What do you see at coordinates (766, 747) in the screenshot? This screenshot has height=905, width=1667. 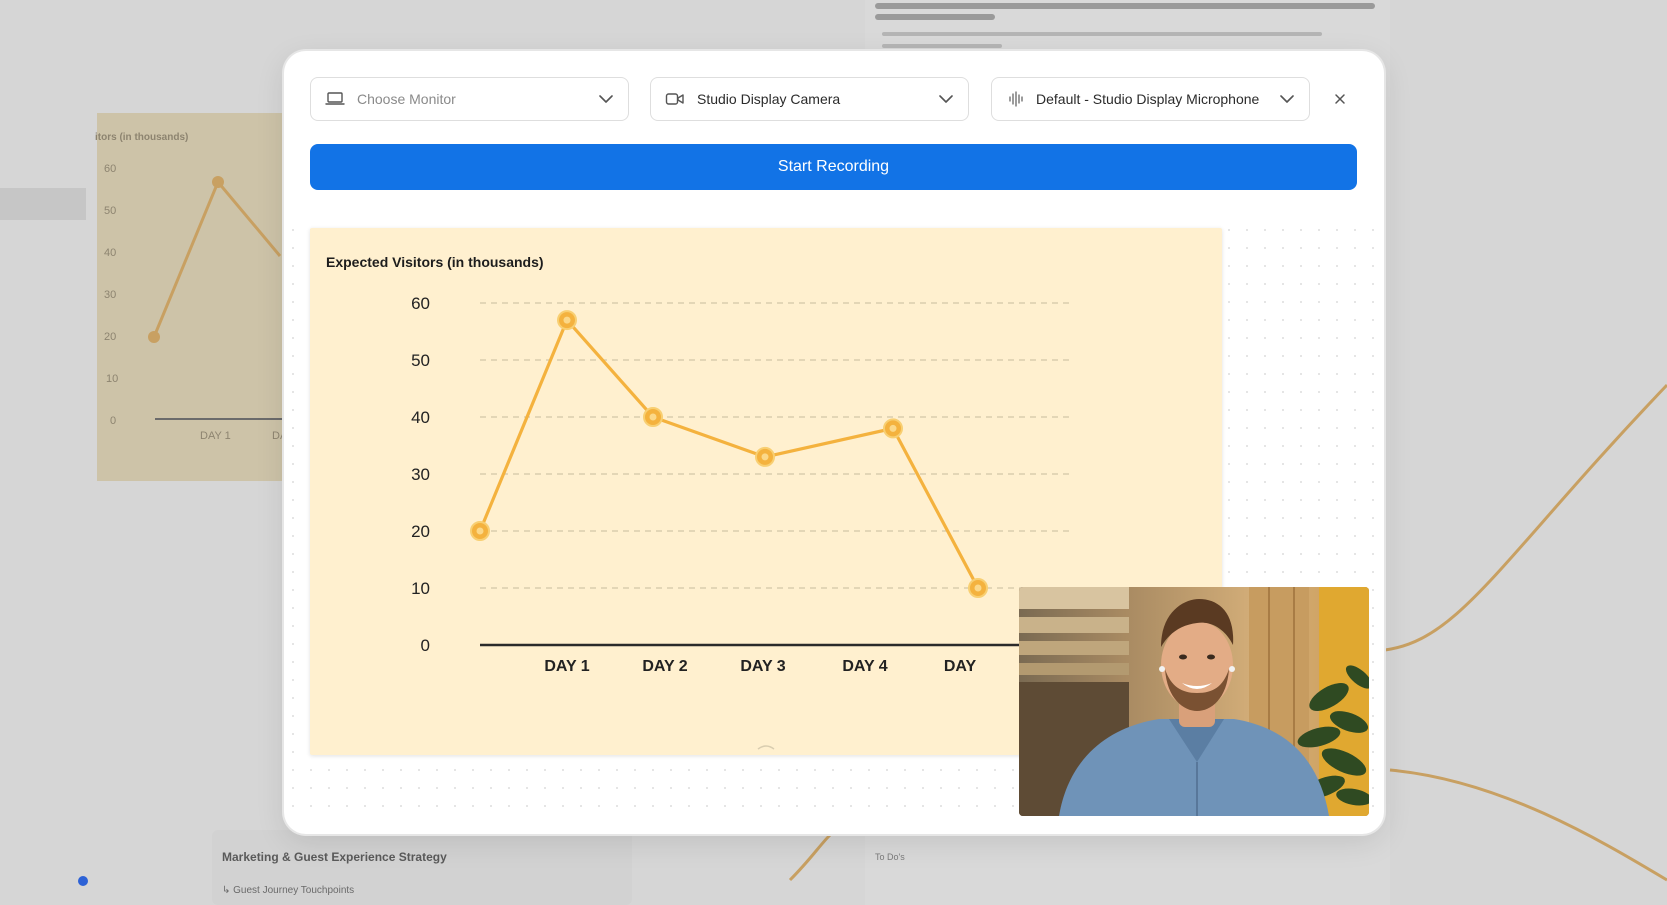 I see `card-resize-handle` at bounding box center [766, 747].